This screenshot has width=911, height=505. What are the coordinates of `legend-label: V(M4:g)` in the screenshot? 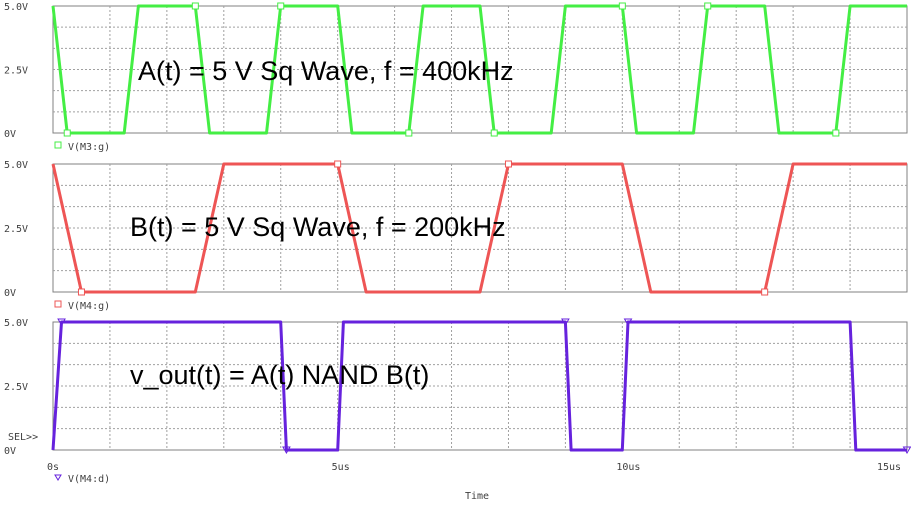 It's located at (89, 306).